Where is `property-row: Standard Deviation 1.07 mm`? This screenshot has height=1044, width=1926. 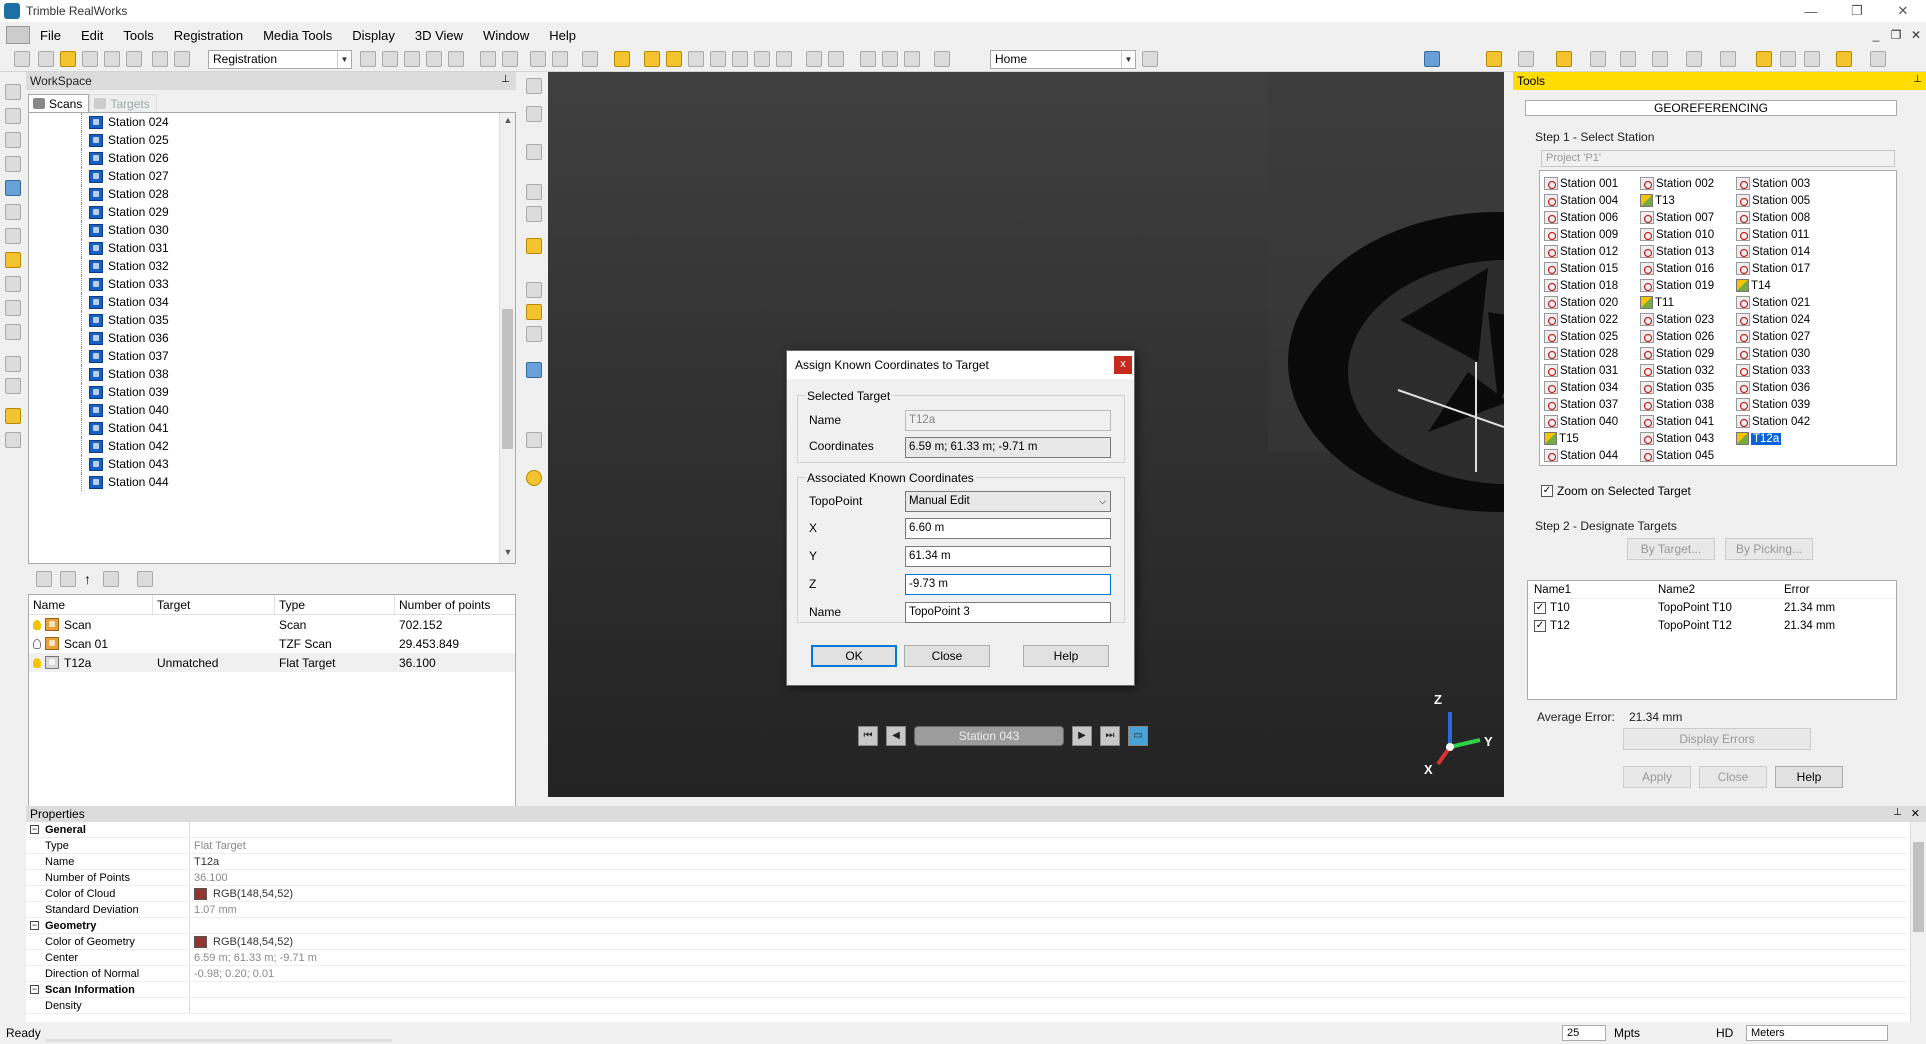 property-row: Standard Deviation 1.07 mm is located at coordinates (966, 910).